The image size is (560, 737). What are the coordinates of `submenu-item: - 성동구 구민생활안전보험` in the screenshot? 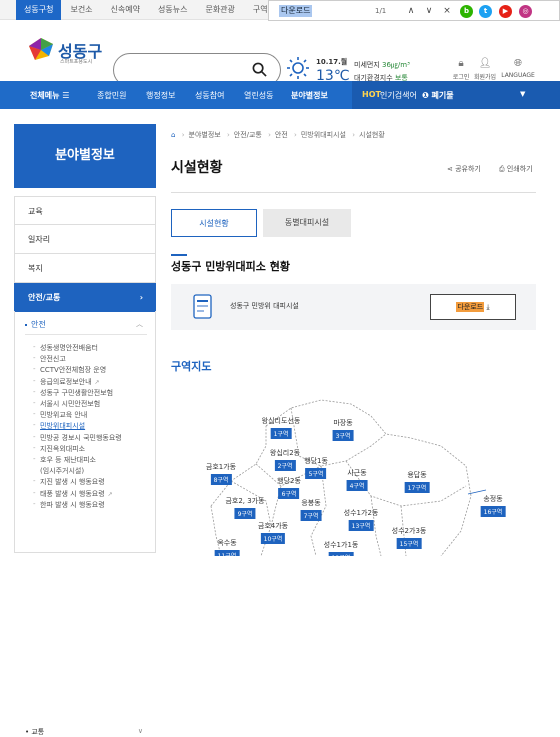 It's located at (73, 393).